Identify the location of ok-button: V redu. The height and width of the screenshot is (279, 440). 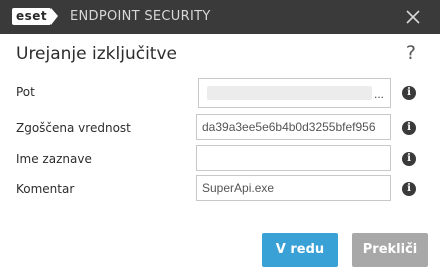
(300, 250).